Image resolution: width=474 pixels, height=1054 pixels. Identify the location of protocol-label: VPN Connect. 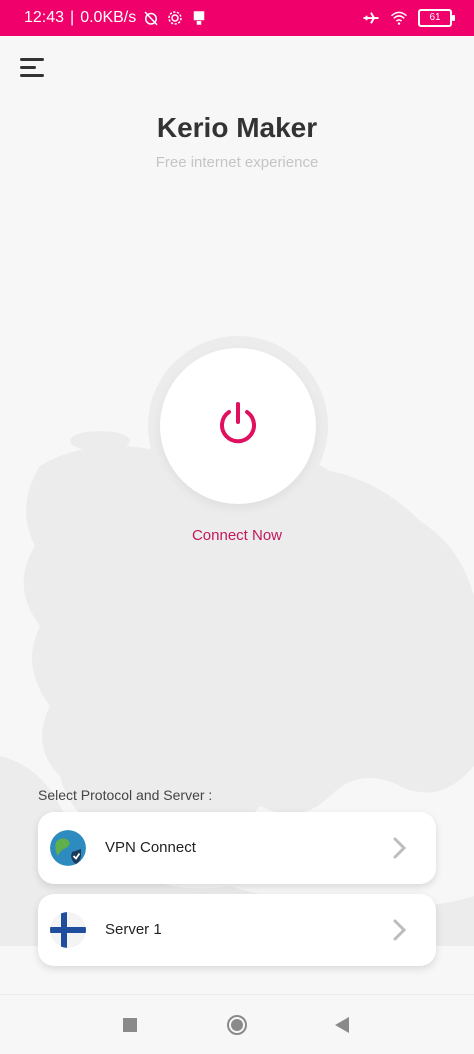
(150, 847).